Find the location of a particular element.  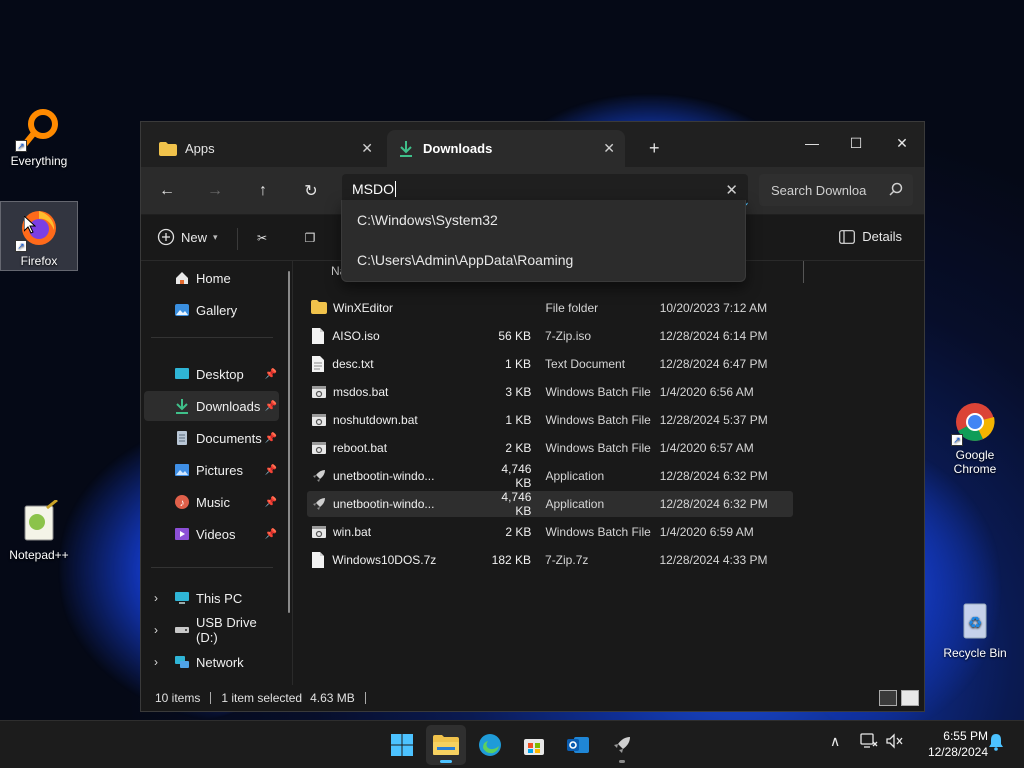

download-icon is located at coordinates (406, 148).